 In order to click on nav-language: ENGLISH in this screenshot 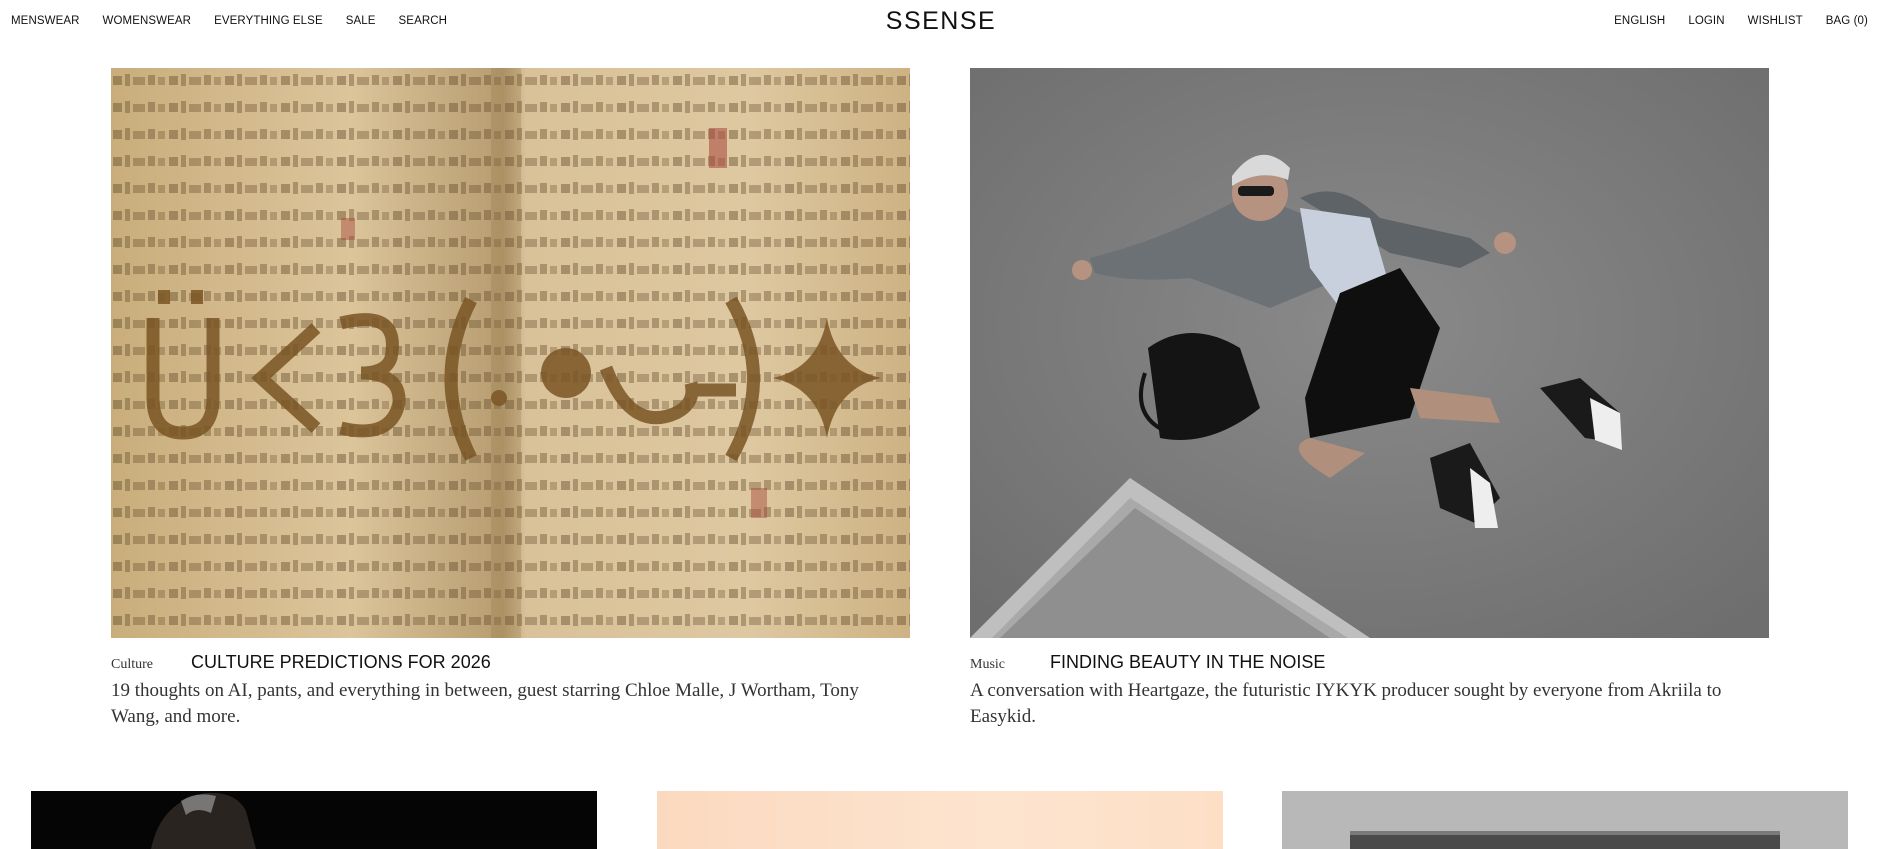, I will do `click(1639, 21)`.